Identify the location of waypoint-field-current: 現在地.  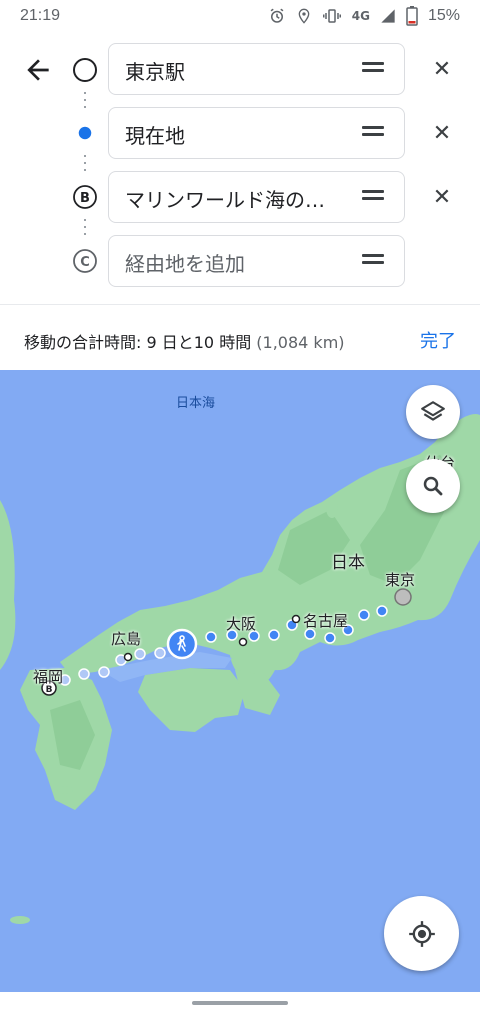
(256, 133).